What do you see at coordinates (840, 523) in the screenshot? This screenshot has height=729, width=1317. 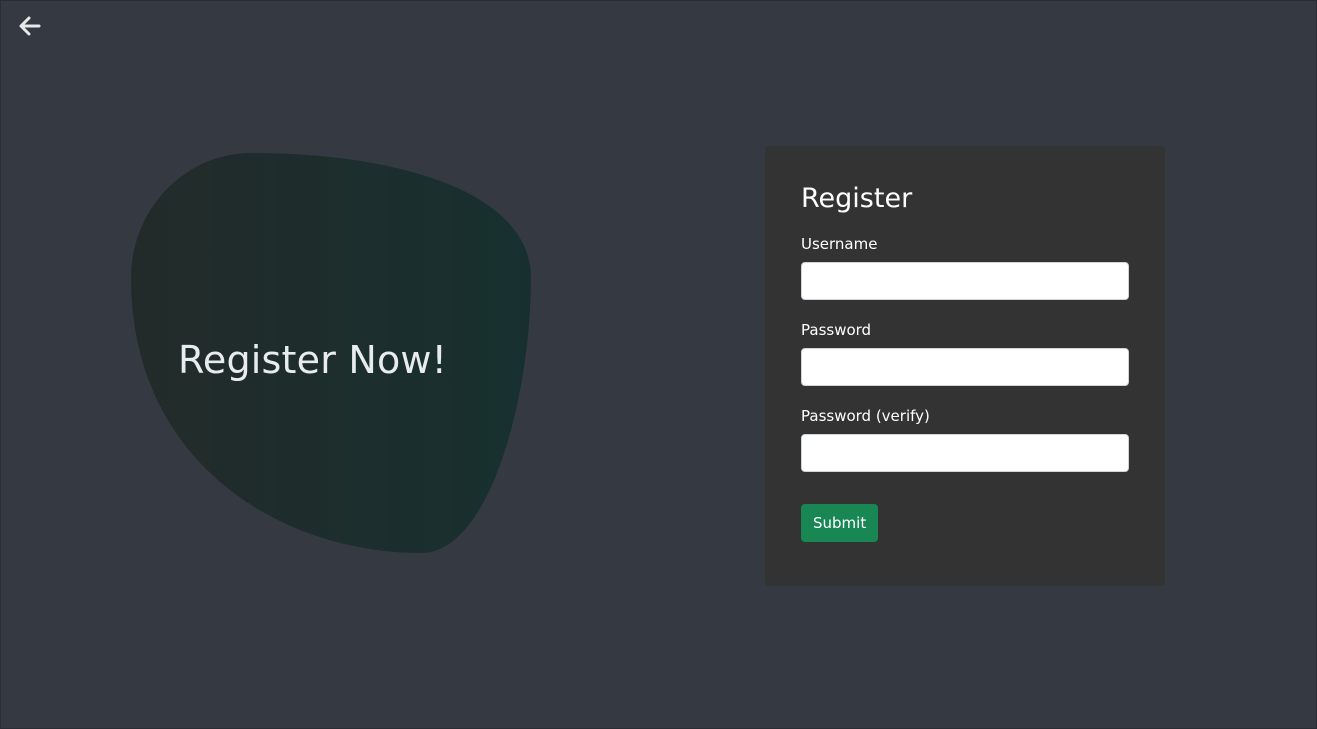 I see `submit-button: Submit` at bounding box center [840, 523].